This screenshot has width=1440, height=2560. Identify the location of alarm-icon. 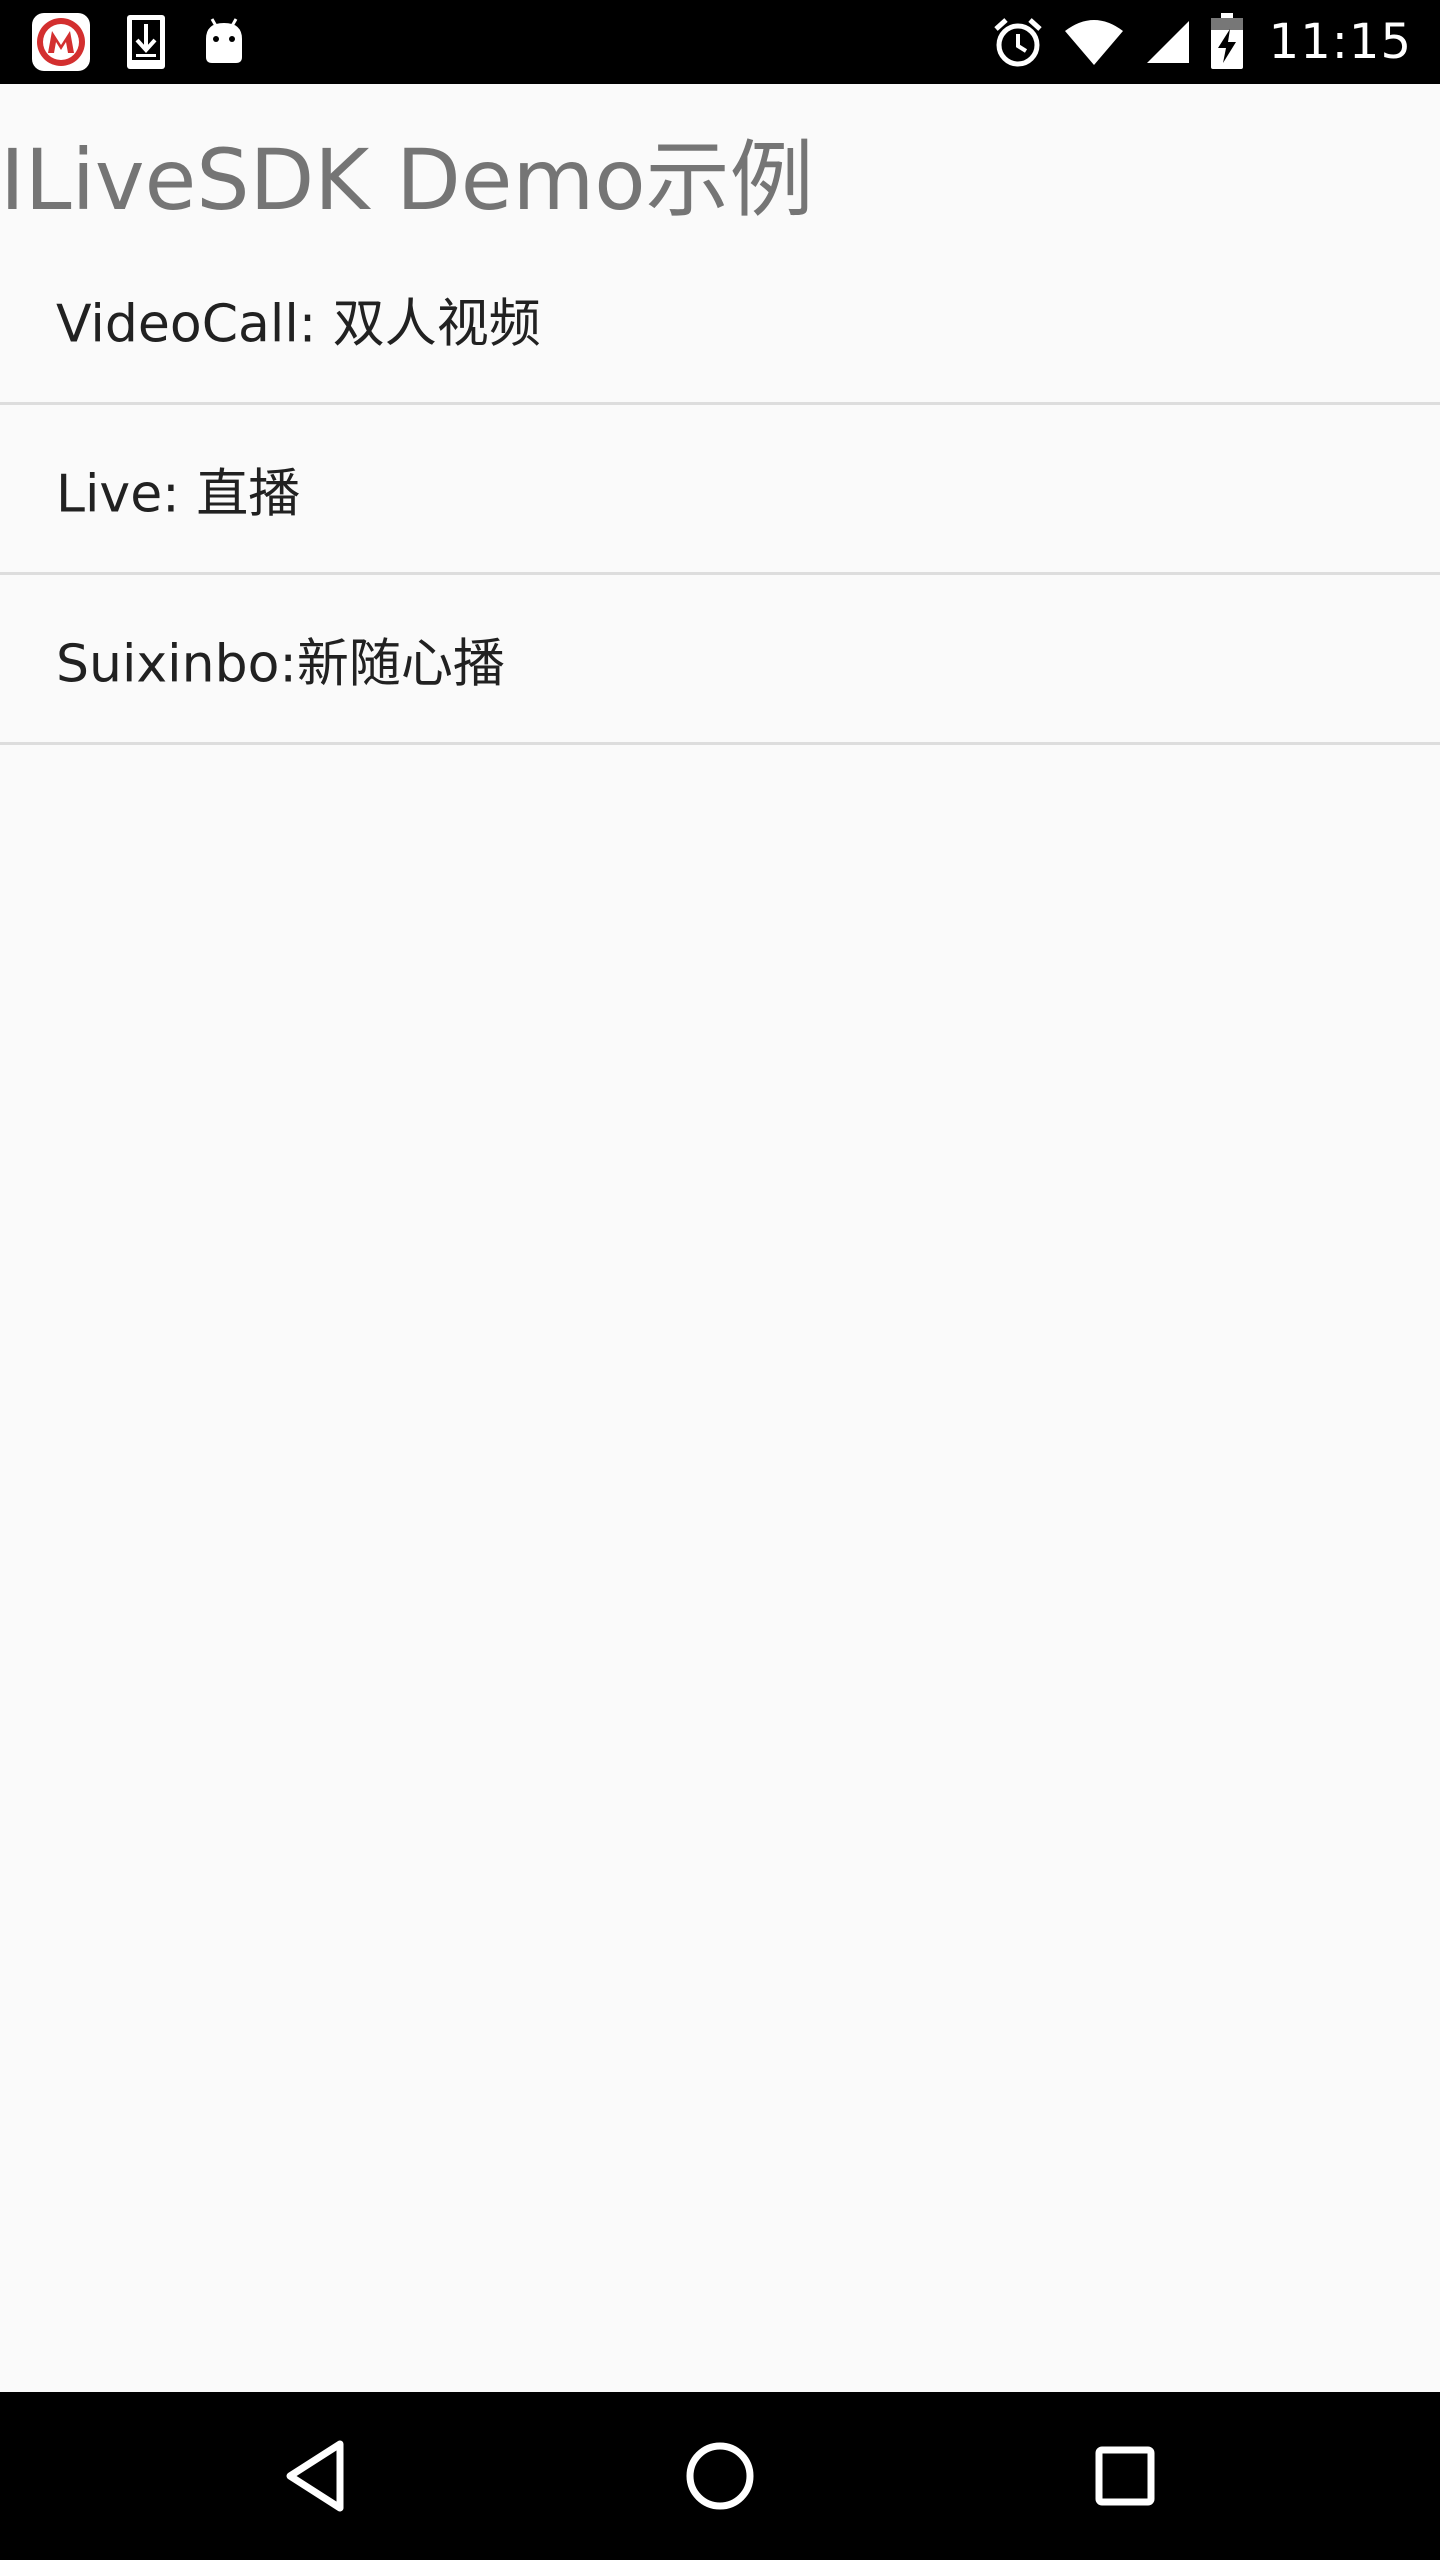
(1017, 42).